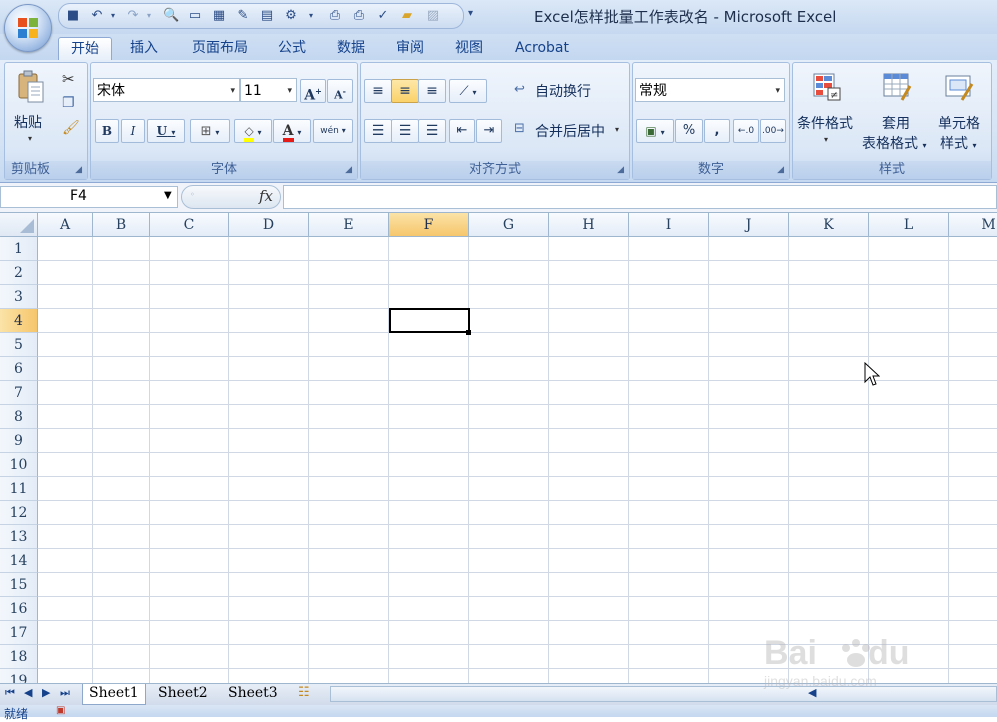  What do you see at coordinates (489, 131) in the screenshot?
I see `increase-indent-button: ⇥` at bounding box center [489, 131].